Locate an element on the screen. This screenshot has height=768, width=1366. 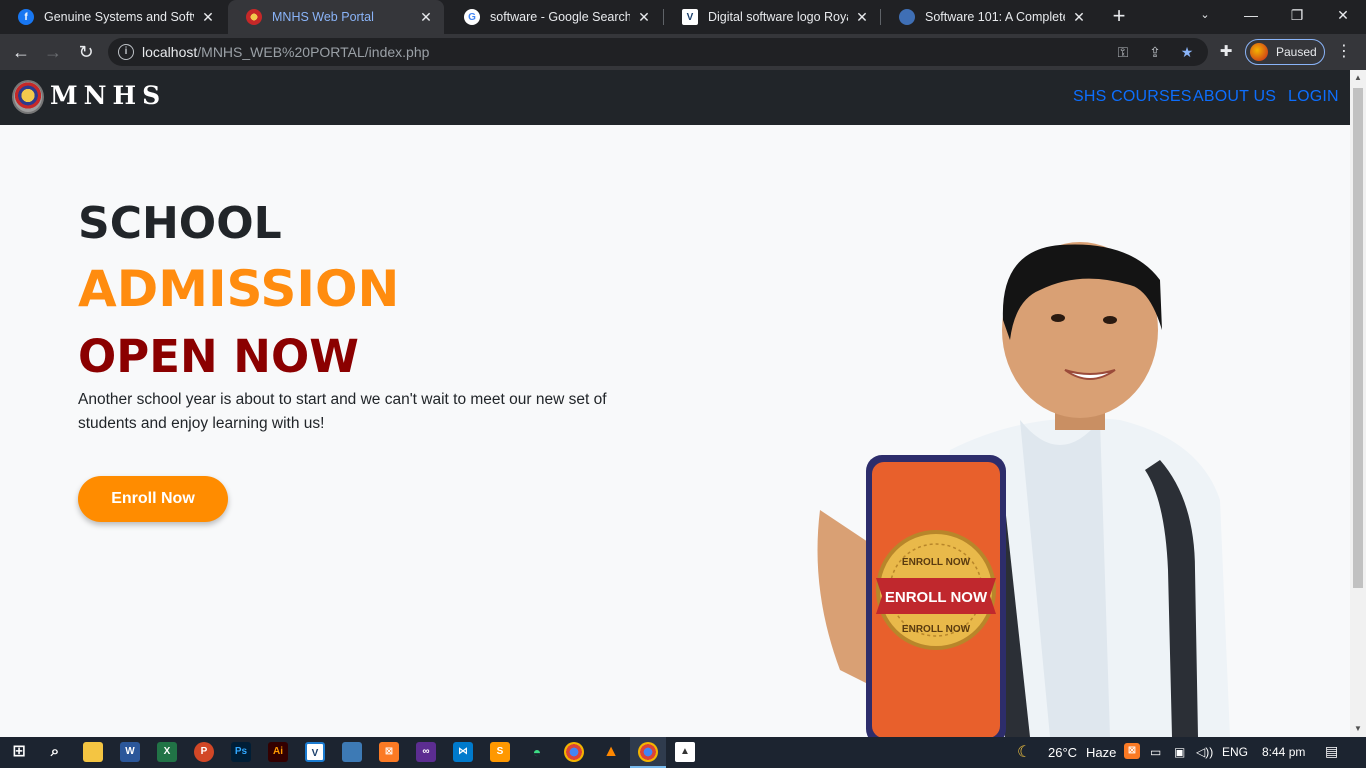
globe-icon is located at coordinates (907, 17).